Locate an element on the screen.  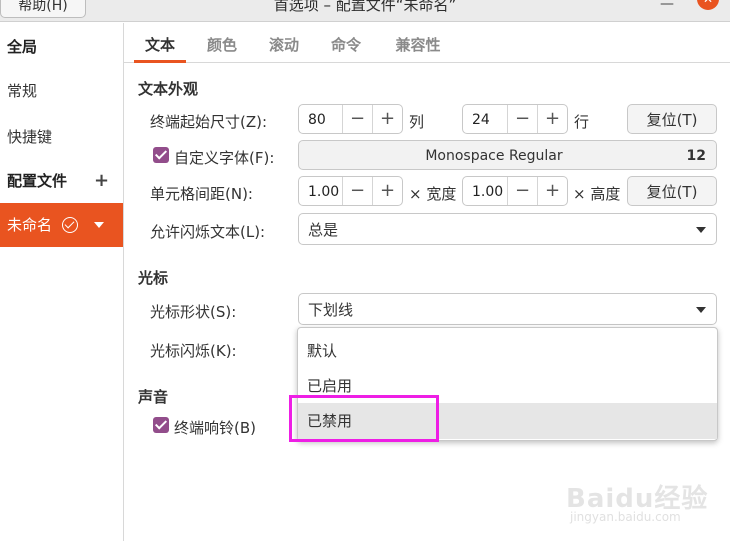
baidu-jingyan-watermark: Baidu经验 jingyan.baidu.com is located at coordinates (641, 500).